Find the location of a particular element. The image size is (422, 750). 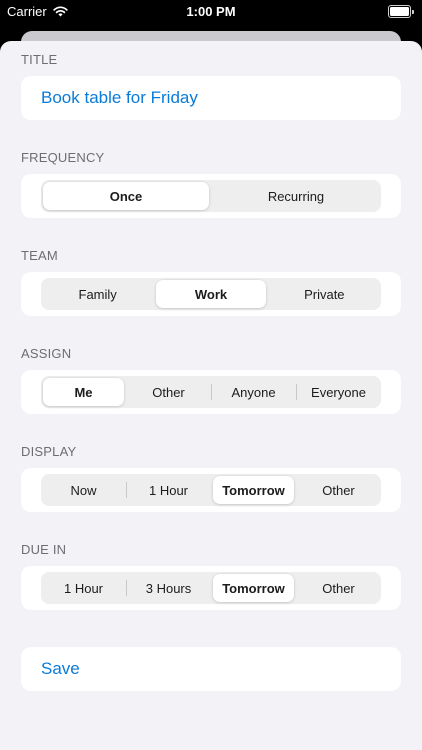

status-bar: Carrier 1:00 PM is located at coordinates (211, 12).